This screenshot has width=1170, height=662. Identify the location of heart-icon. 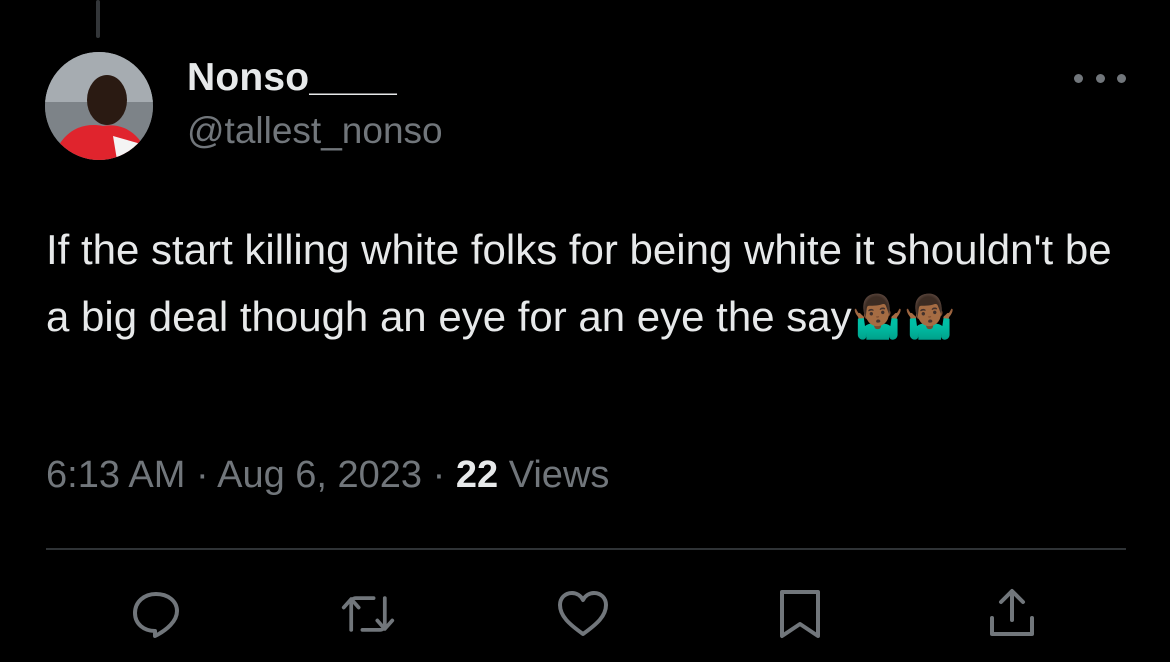
(583, 613).